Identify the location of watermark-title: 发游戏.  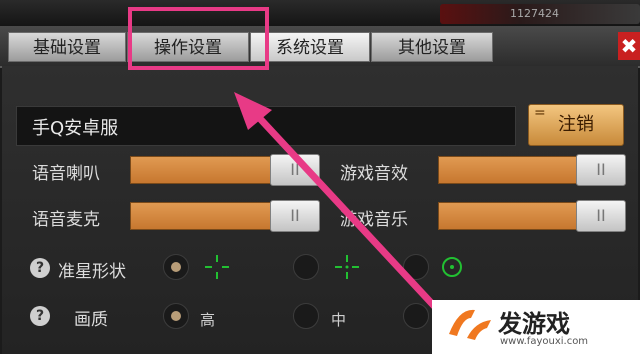
(534, 324).